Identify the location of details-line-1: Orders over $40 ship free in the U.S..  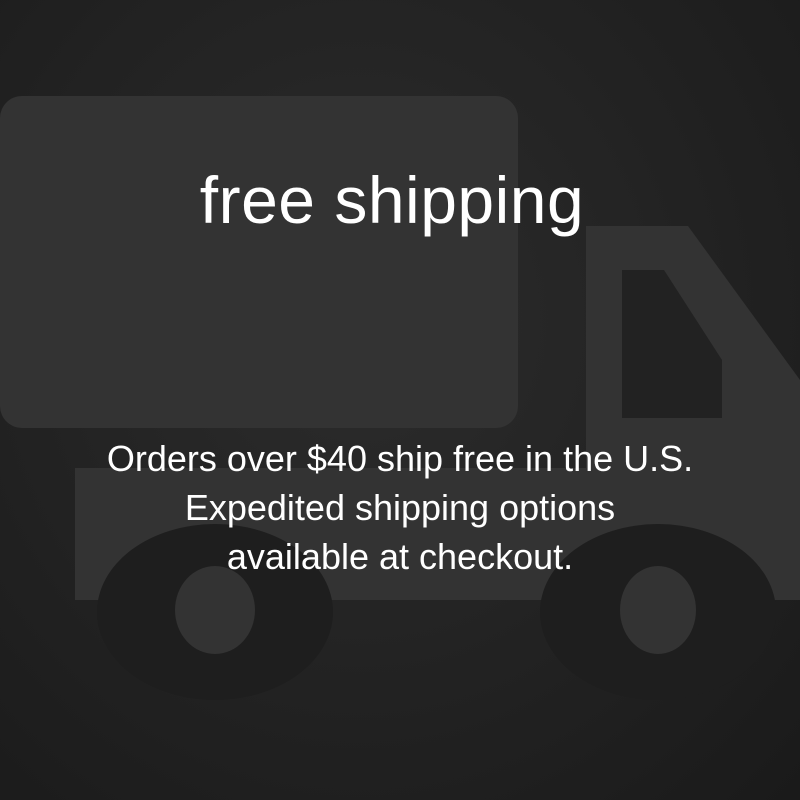
(400, 458).